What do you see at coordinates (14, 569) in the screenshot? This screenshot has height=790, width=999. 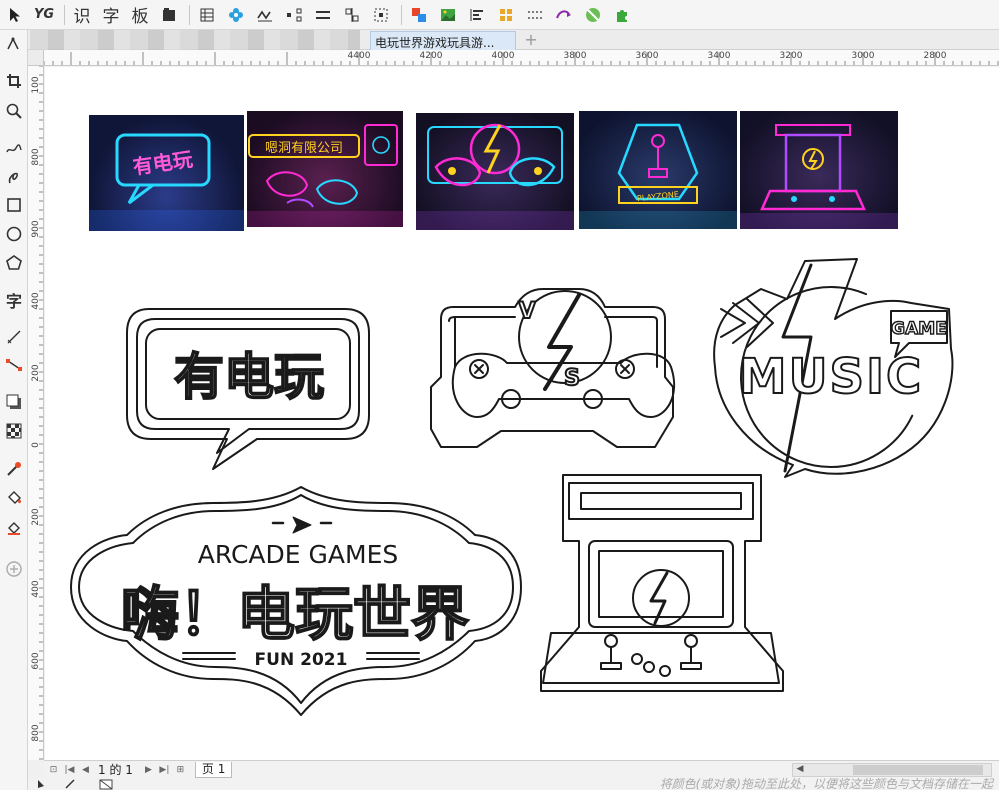 I see `add-tool-icon` at bounding box center [14, 569].